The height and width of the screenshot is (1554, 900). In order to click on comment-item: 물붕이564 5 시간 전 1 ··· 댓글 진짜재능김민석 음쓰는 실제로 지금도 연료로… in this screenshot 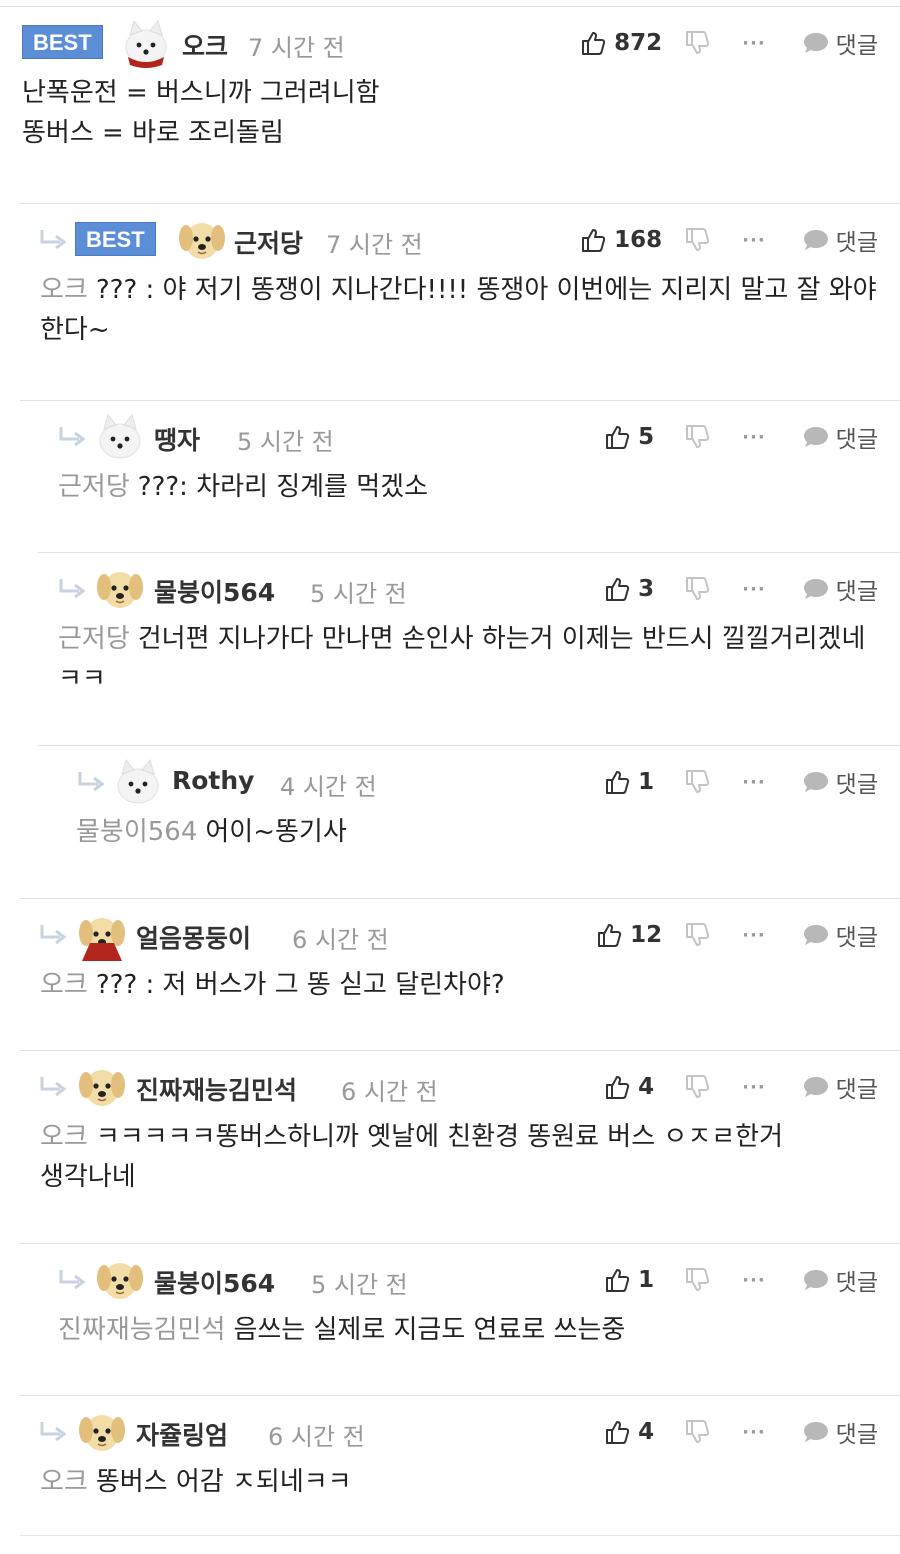, I will do `click(460, 1320)`.